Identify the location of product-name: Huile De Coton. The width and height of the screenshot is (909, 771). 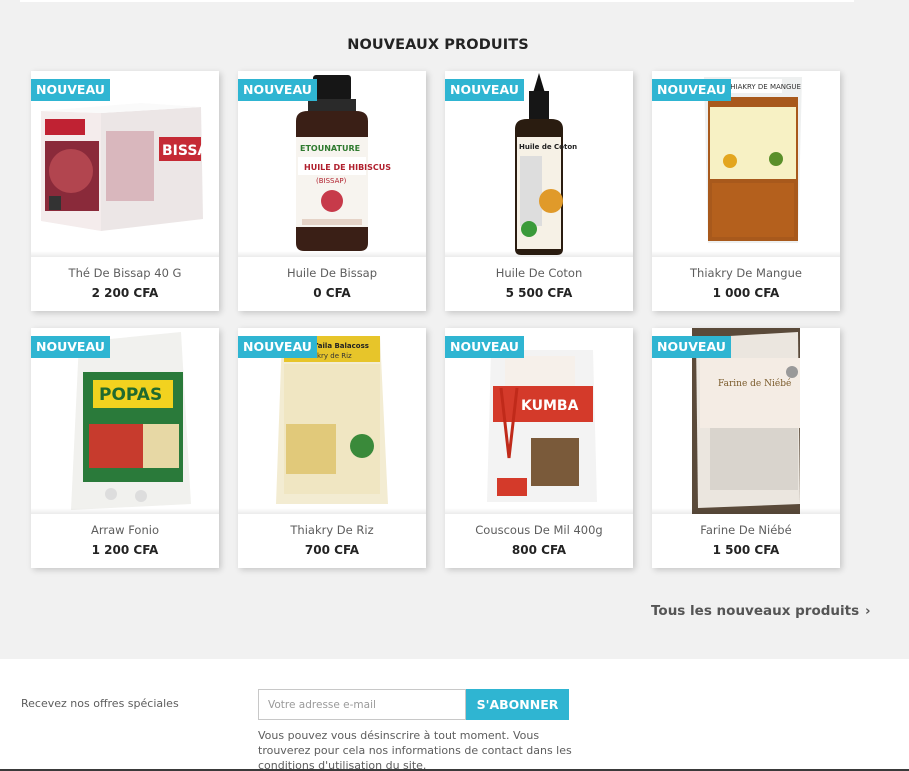
(539, 273).